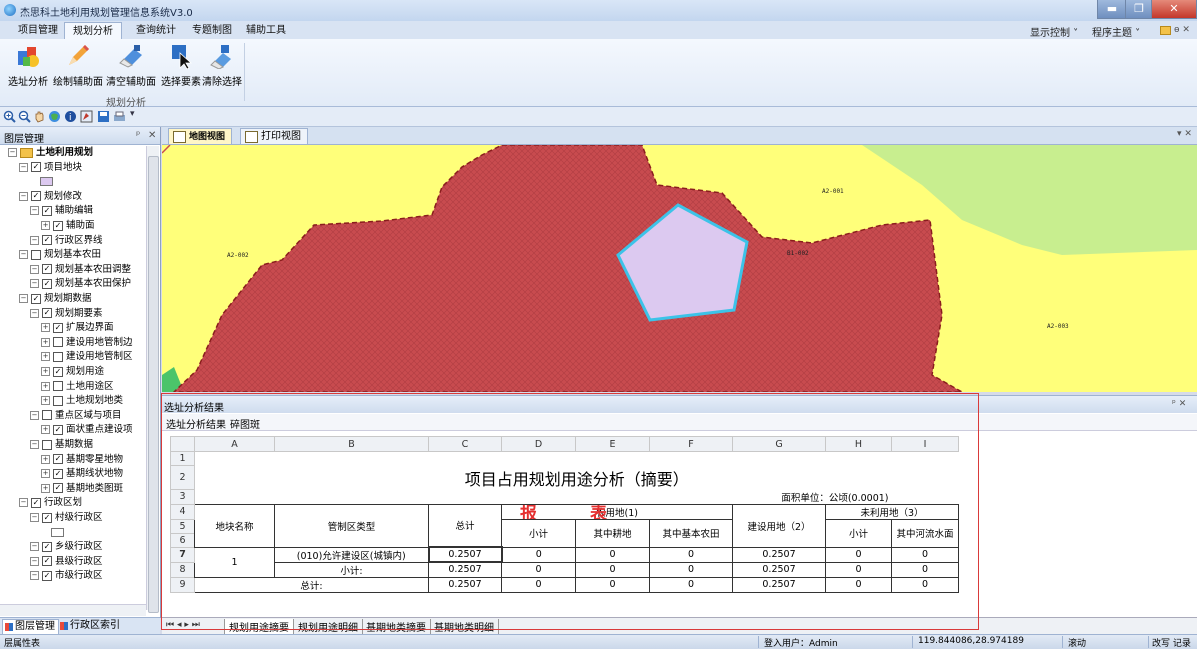 The width and height of the screenshot is (1197, 649). What do you see at coordinates (1112, 9) in the screenshot?
I see `minimize-button: ▬` at bounding box center [1112, 9].